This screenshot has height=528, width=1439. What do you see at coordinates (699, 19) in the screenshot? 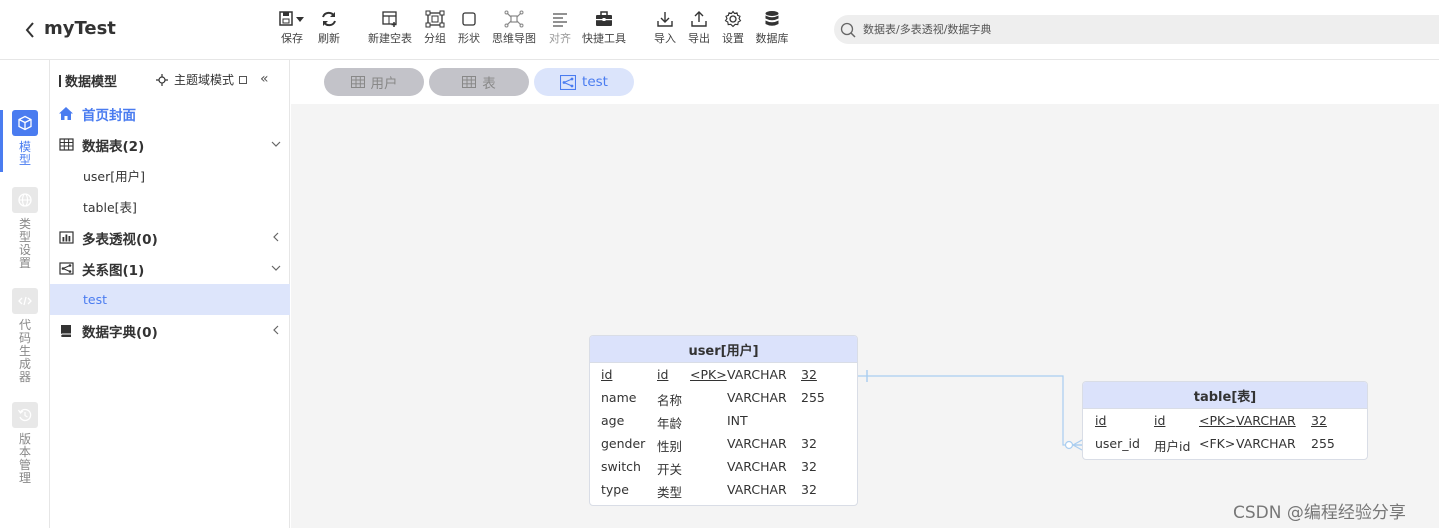
I see `export-icon` at bounding box center [699, 19].